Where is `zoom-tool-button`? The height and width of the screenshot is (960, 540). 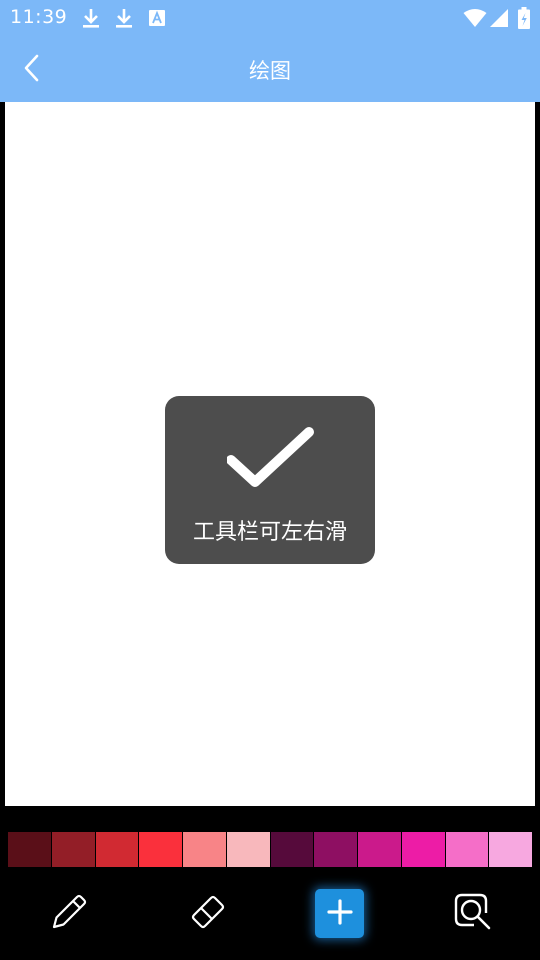 zoom-tool-button is located at coordinates (472, 913).